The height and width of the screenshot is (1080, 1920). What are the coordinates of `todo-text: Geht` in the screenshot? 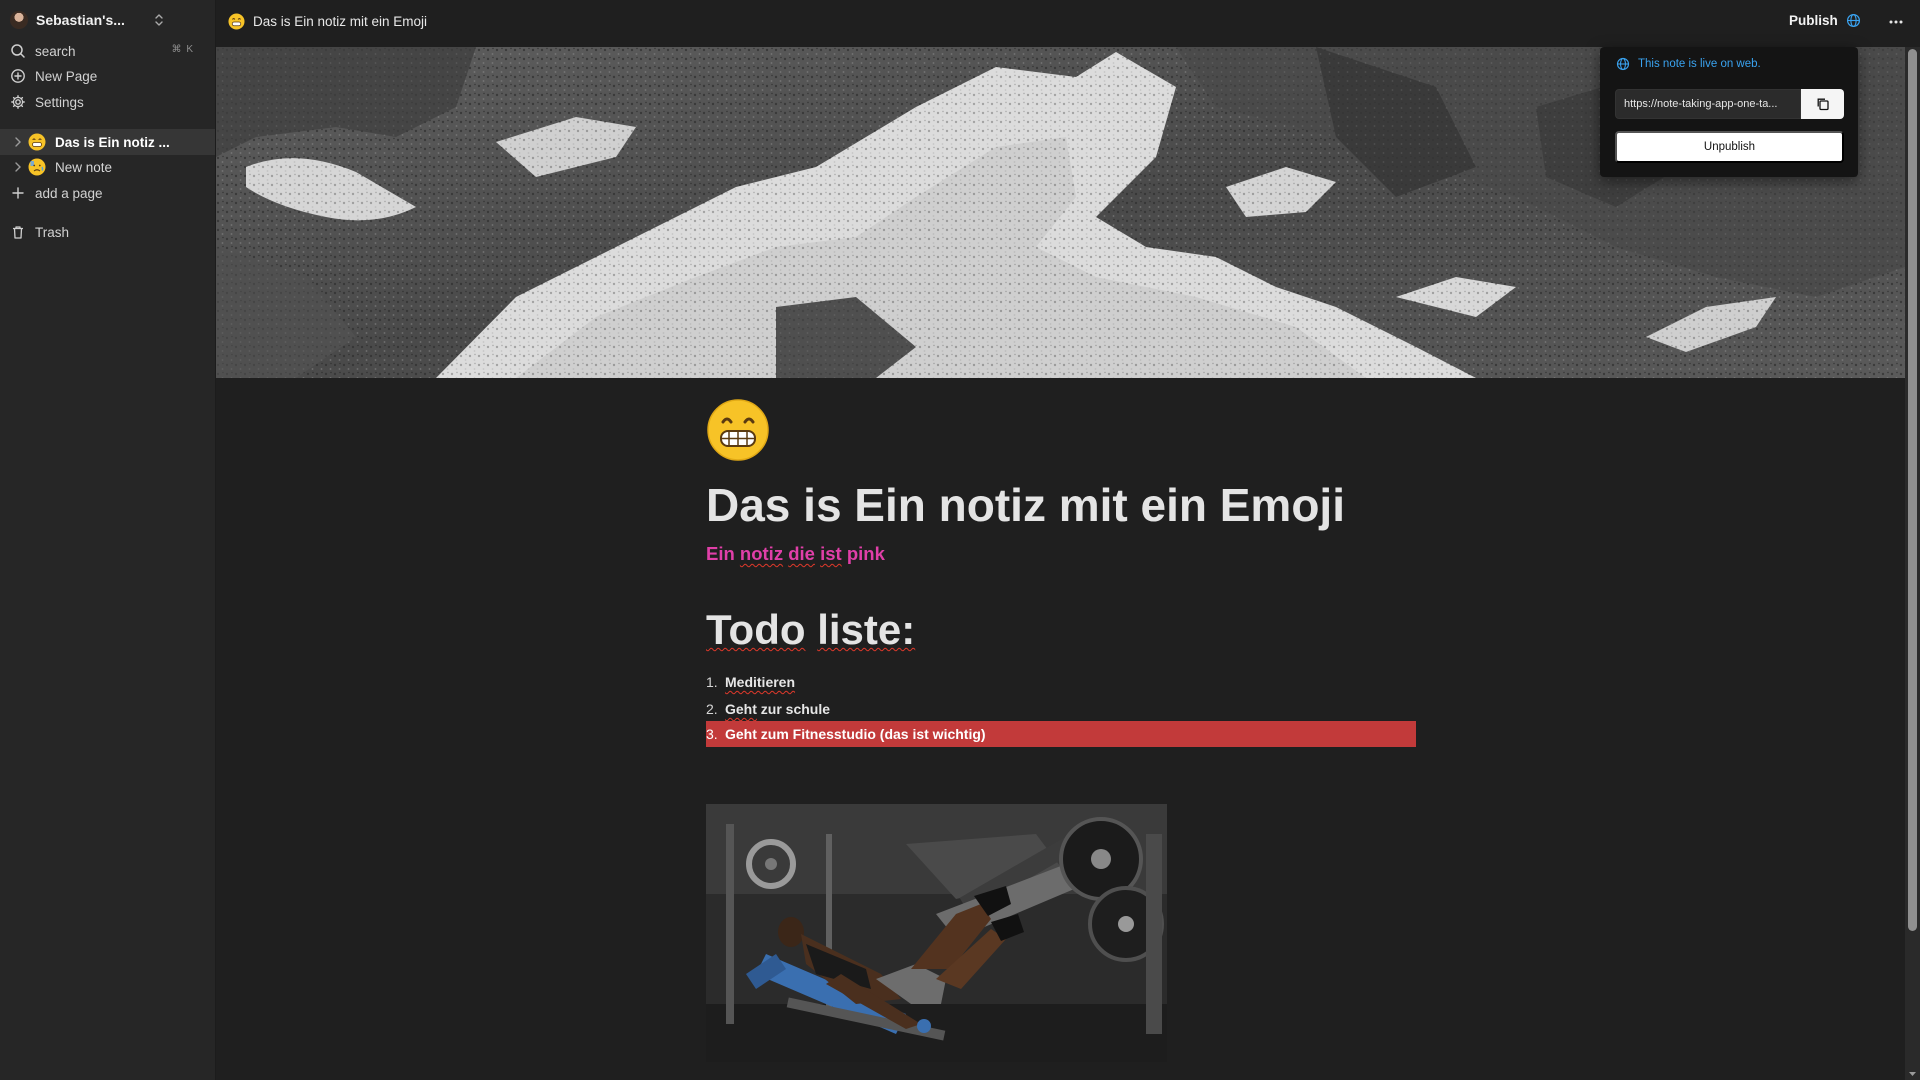 It's located at (741, 709).